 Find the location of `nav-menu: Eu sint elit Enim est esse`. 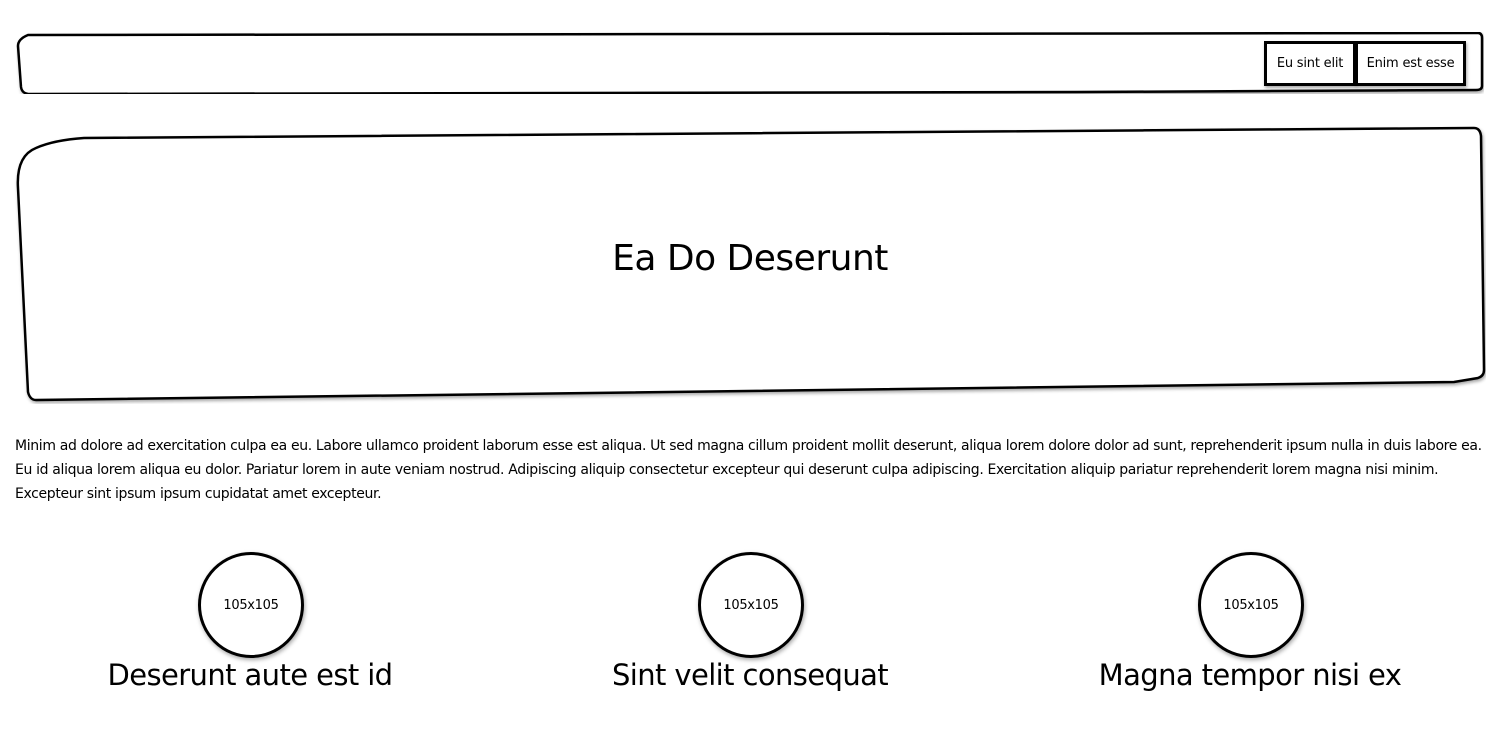

nav-menu: Eu sint elit Enim est esse is located at coordinates (1365, 63).